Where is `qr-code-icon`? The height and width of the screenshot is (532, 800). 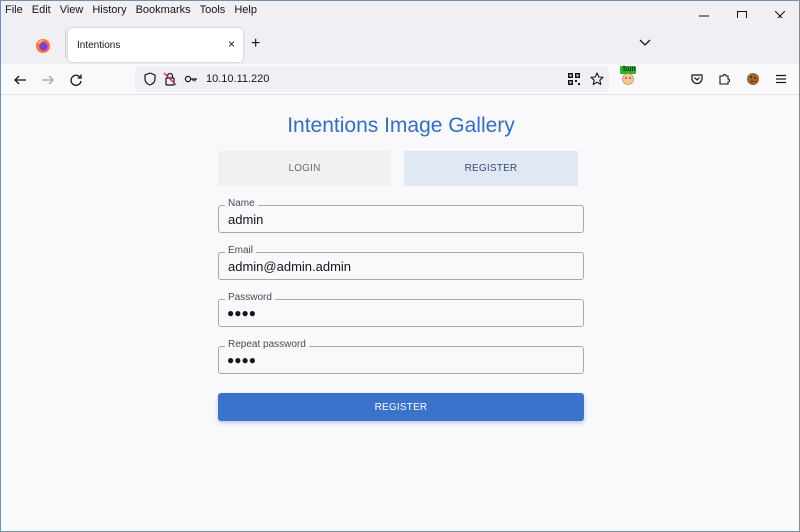 qr-code-icon is located at coordinates (574, 79).